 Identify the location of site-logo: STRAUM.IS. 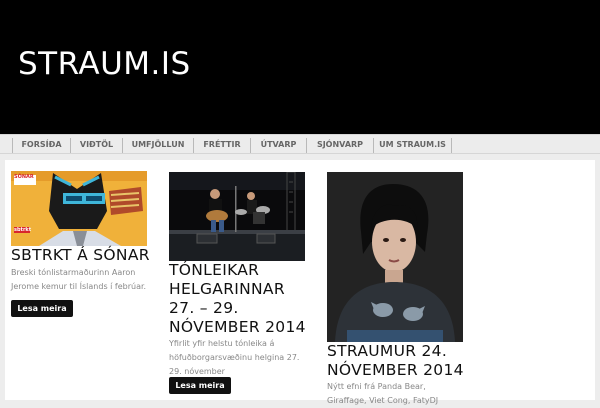
(104, 64).